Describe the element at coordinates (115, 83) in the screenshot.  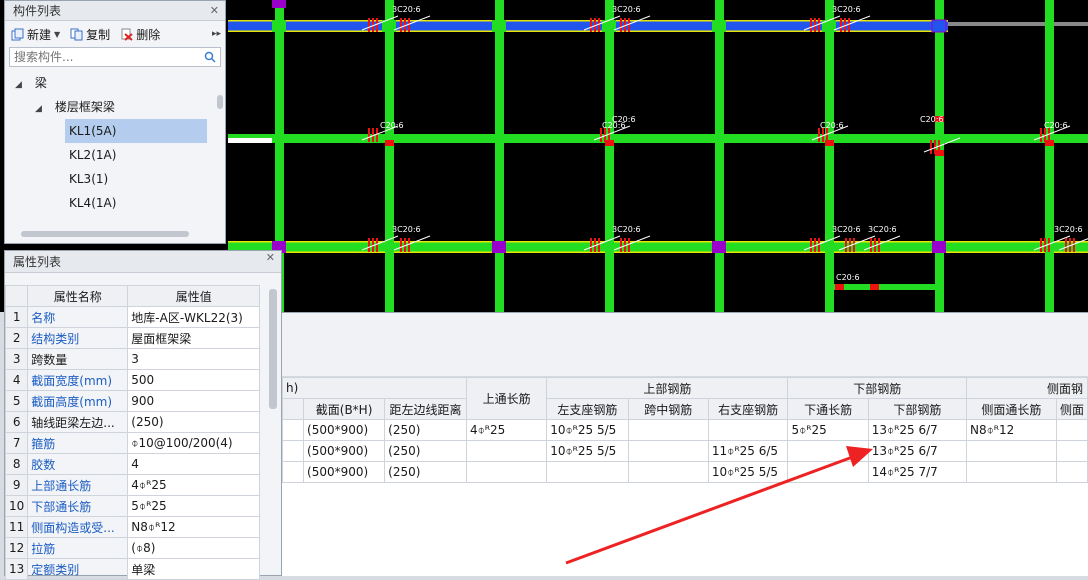
I see `tree-node-beam: ◢ 梁` at that location.